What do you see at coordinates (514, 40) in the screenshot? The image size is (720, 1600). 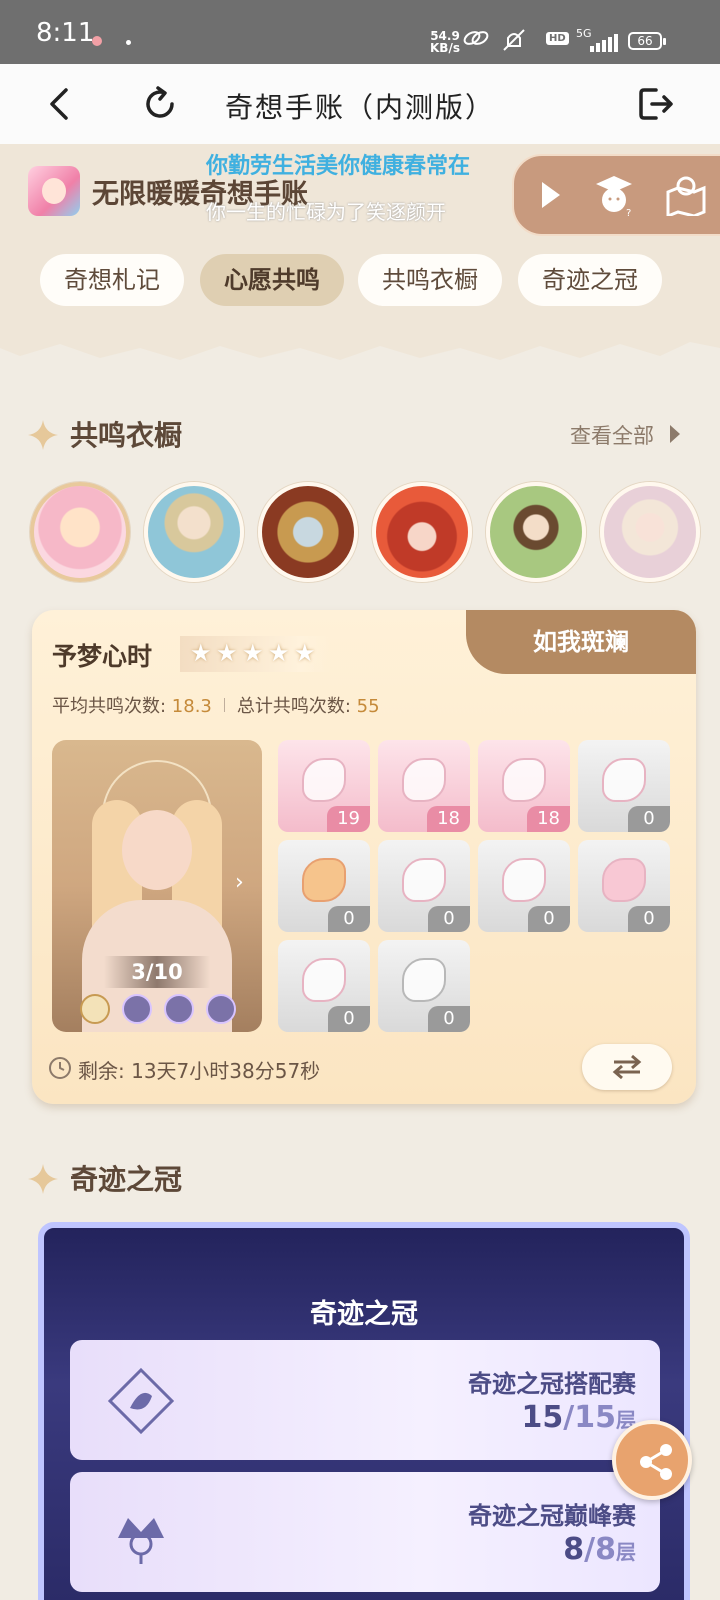 I see `mute-icon` at bounding box center [514, 40].